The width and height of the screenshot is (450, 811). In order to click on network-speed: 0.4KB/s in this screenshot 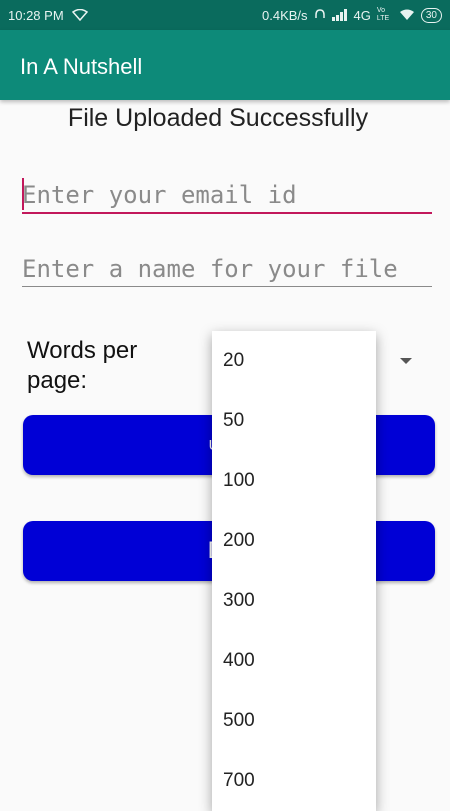, I will do `click(285, 15)`.